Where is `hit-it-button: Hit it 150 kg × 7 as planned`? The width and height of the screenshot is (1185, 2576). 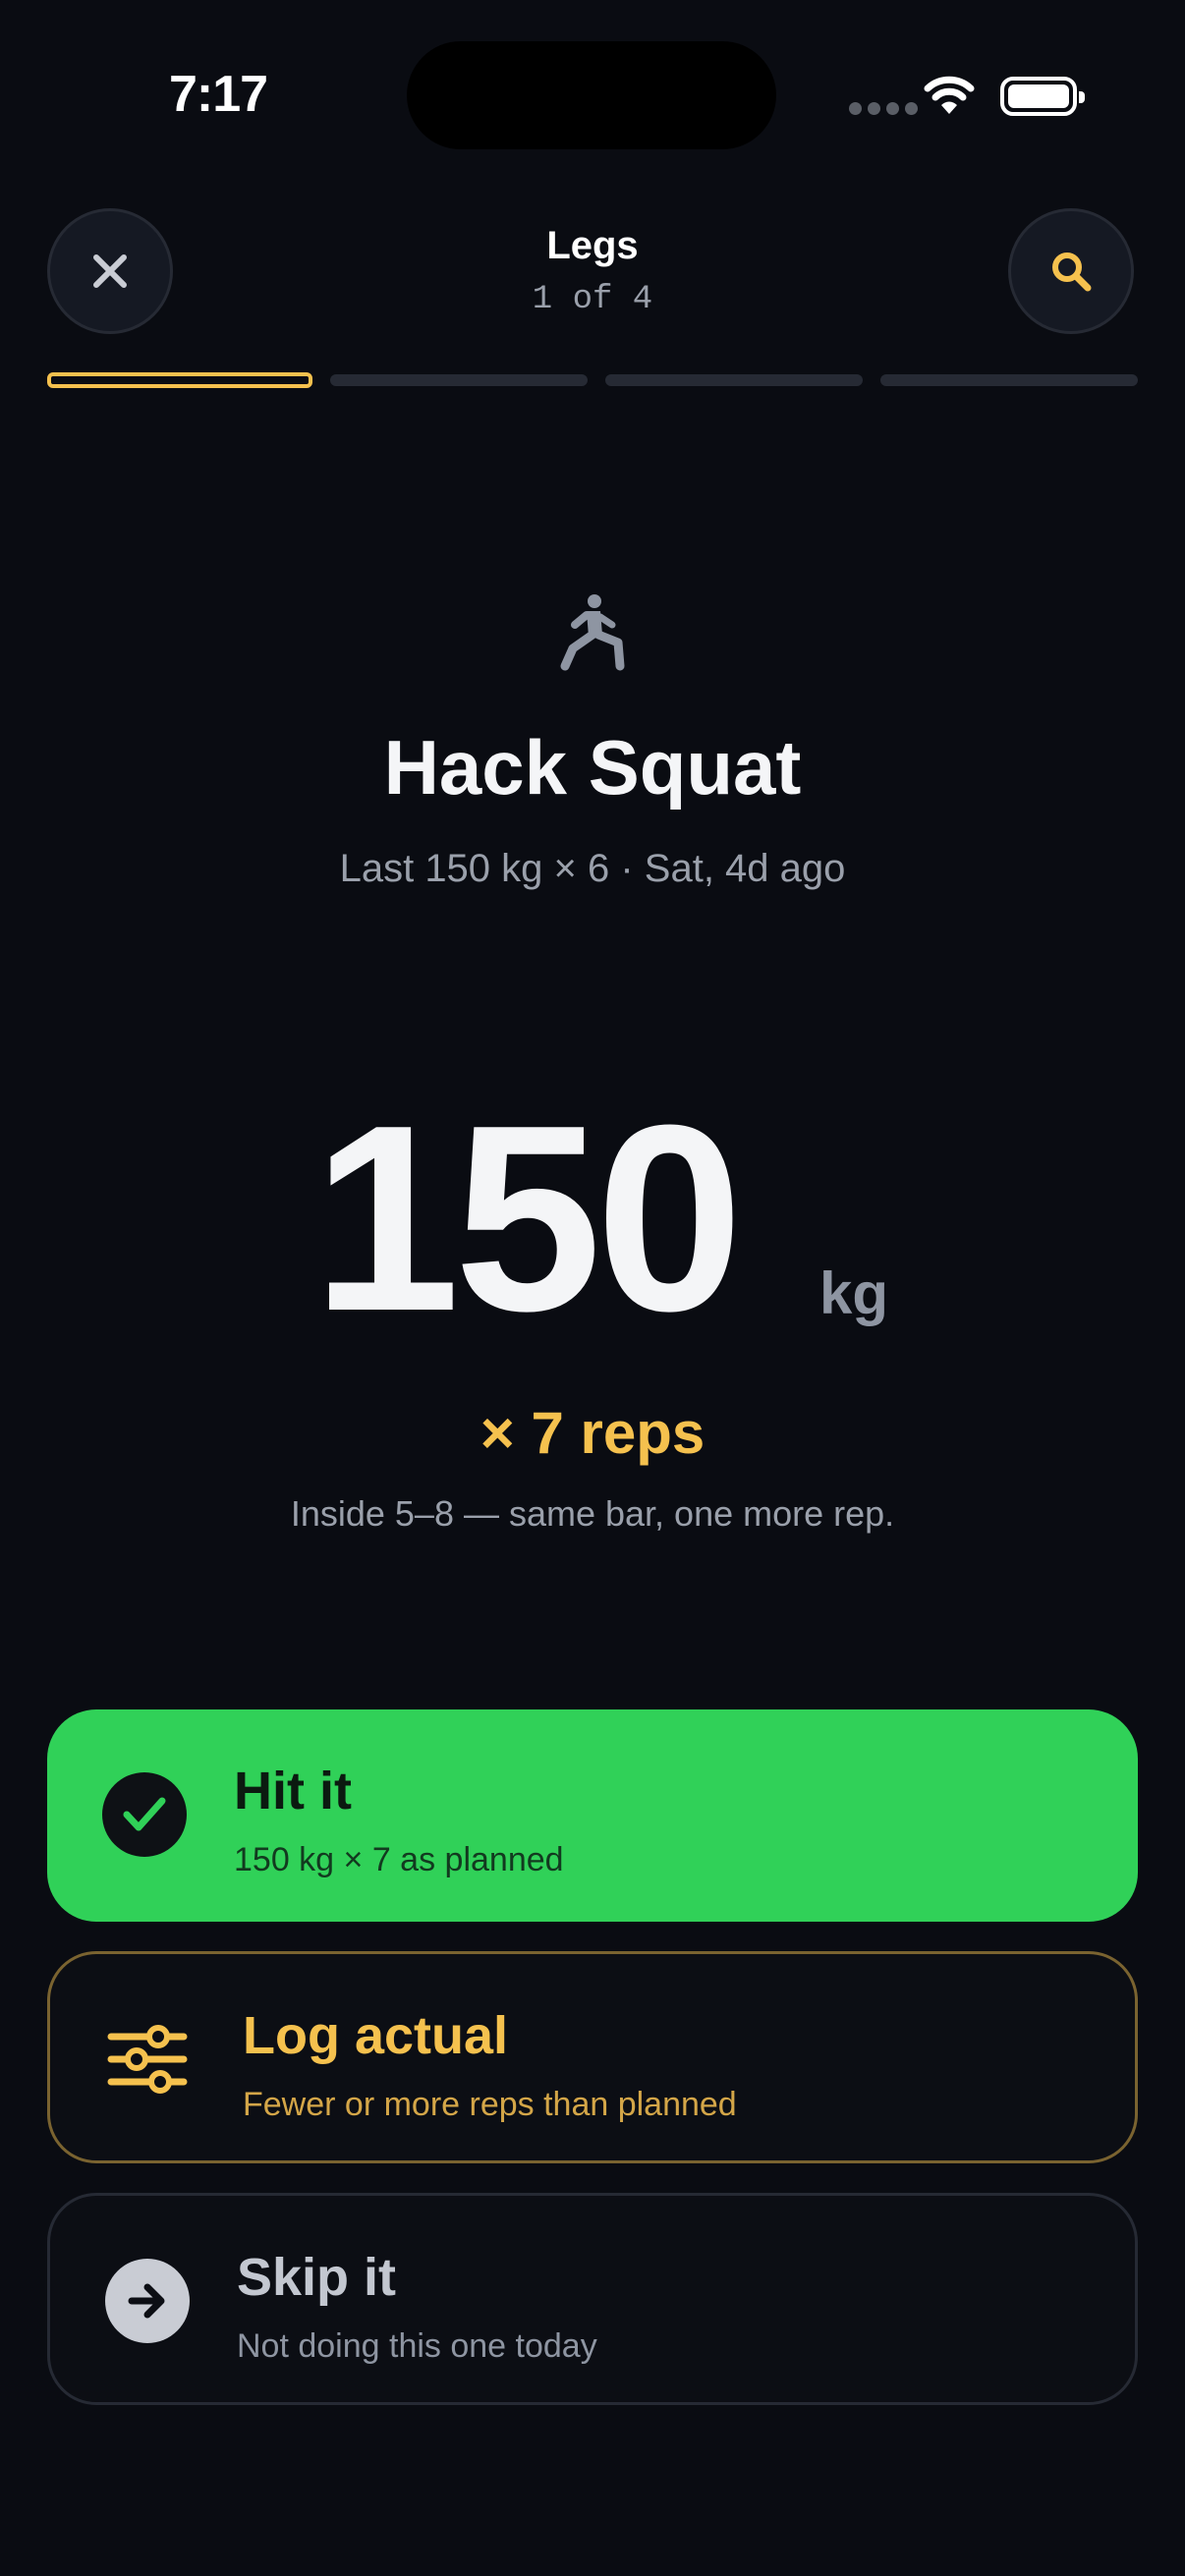 hit-it-button: Hit it 150 kg × 7 as planned is located at coordinates (592, 1815).